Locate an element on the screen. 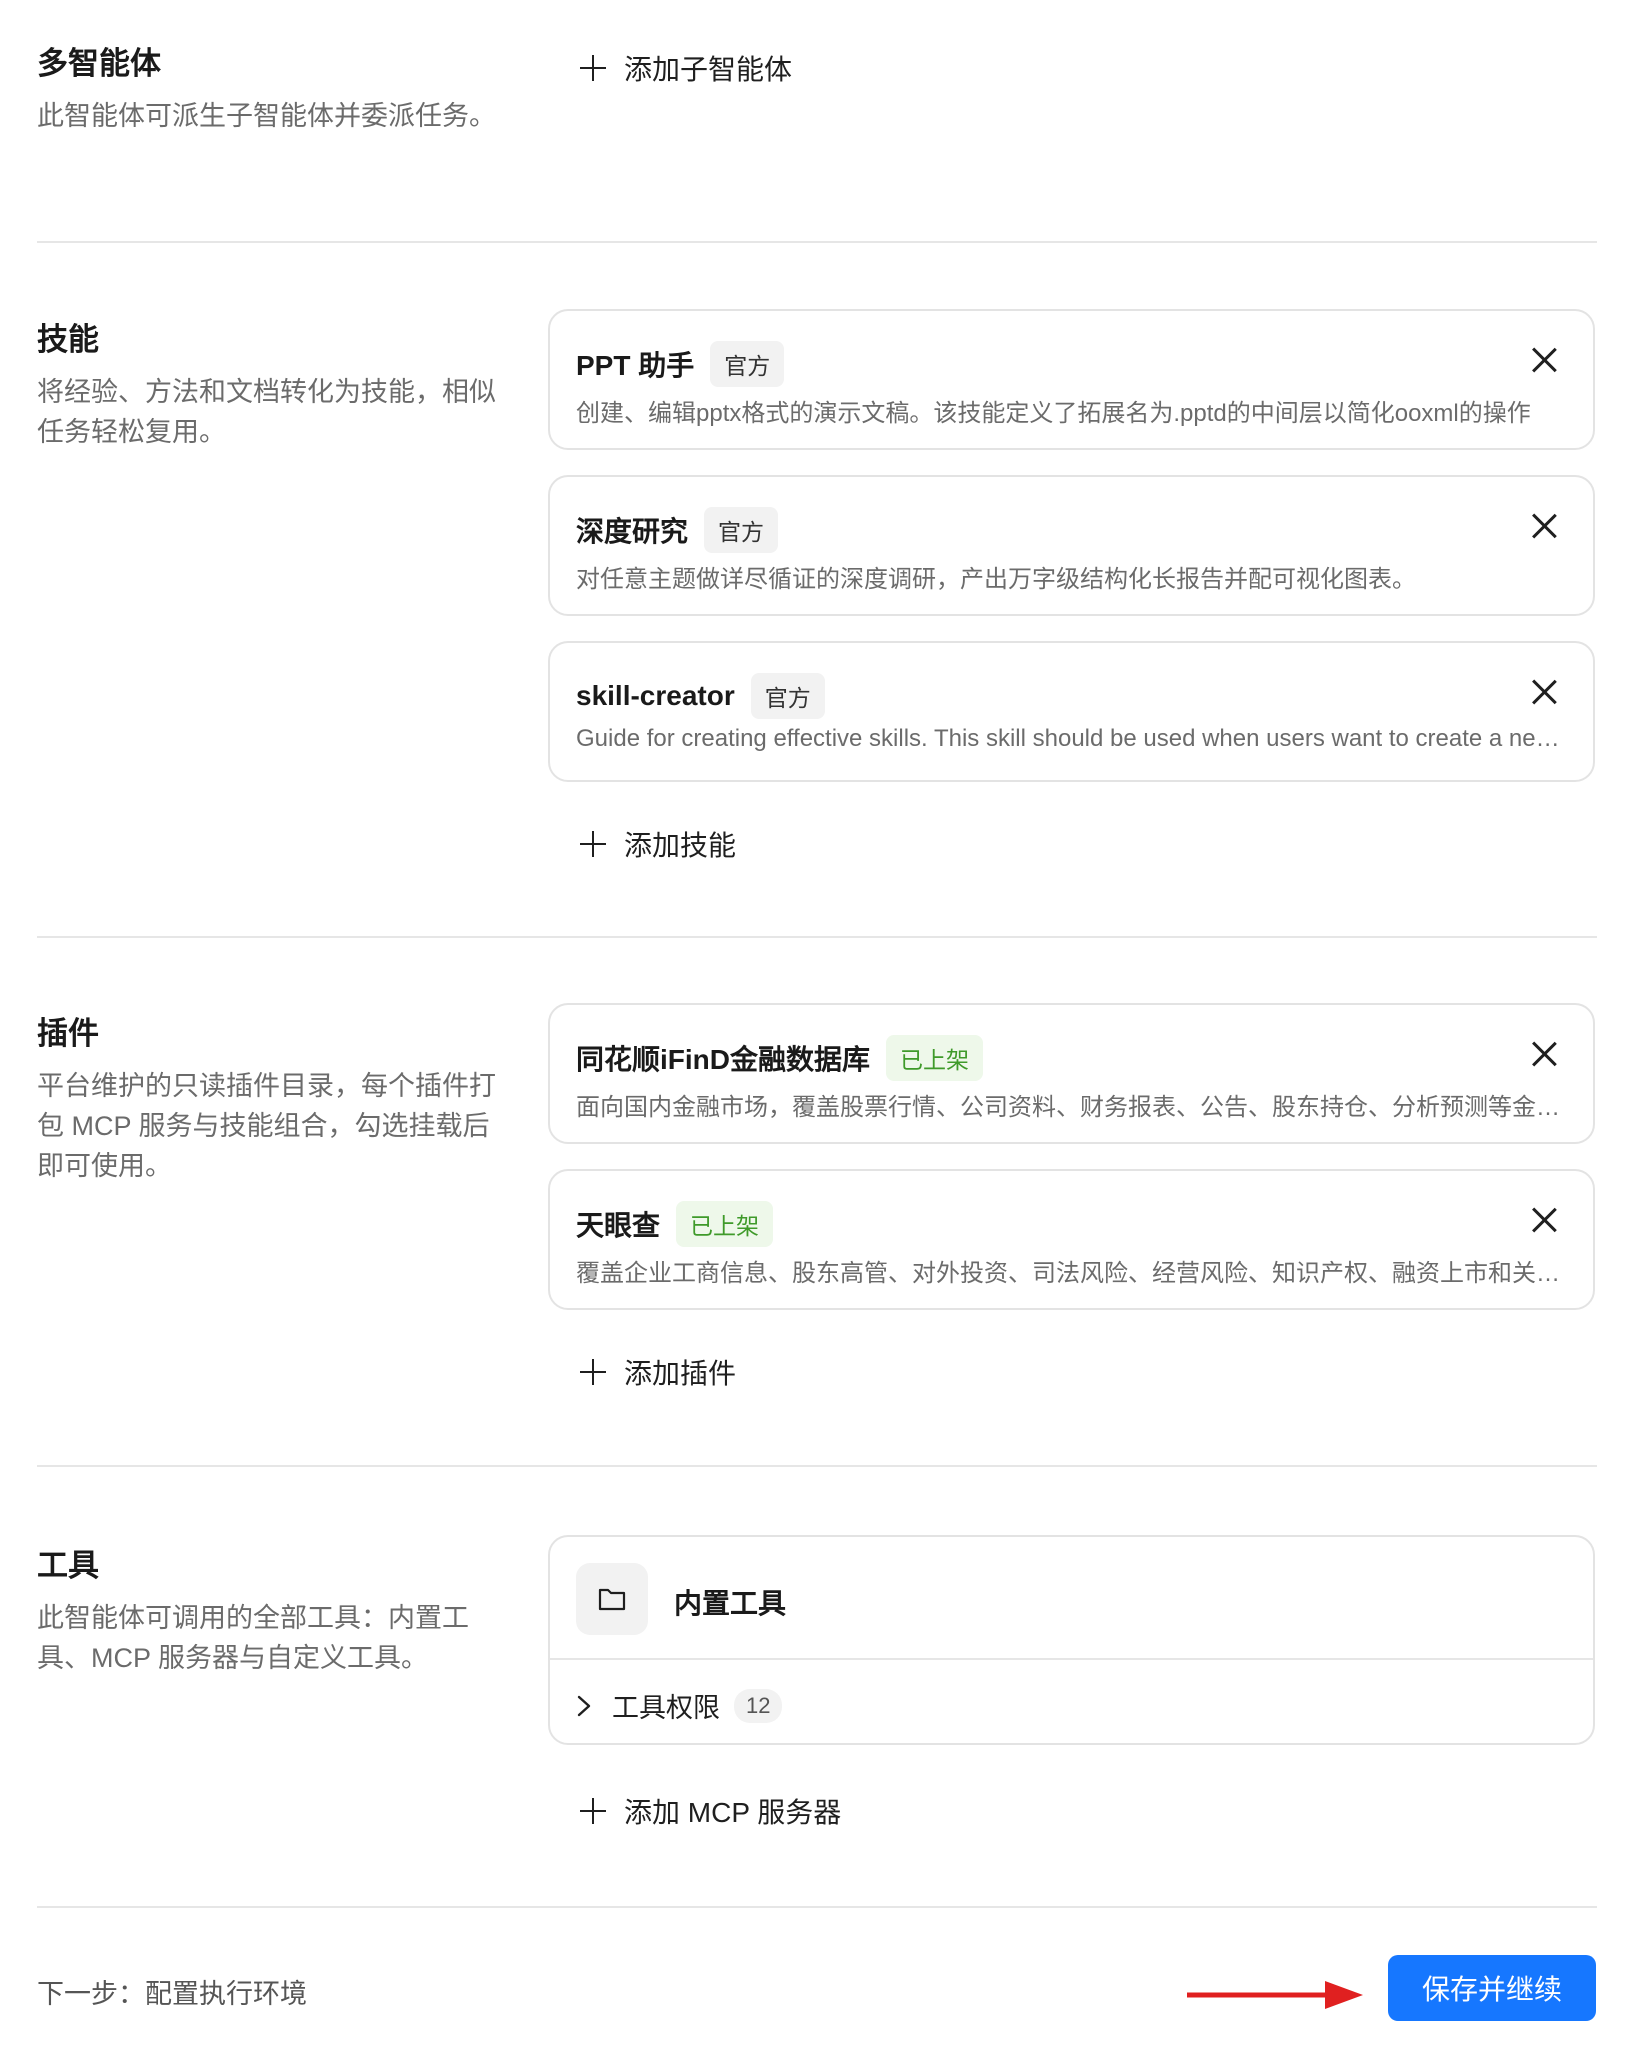 This screenshot has width=1642, height=2058. subagents-title: 多智能体 is located at coordinates (99, 63).